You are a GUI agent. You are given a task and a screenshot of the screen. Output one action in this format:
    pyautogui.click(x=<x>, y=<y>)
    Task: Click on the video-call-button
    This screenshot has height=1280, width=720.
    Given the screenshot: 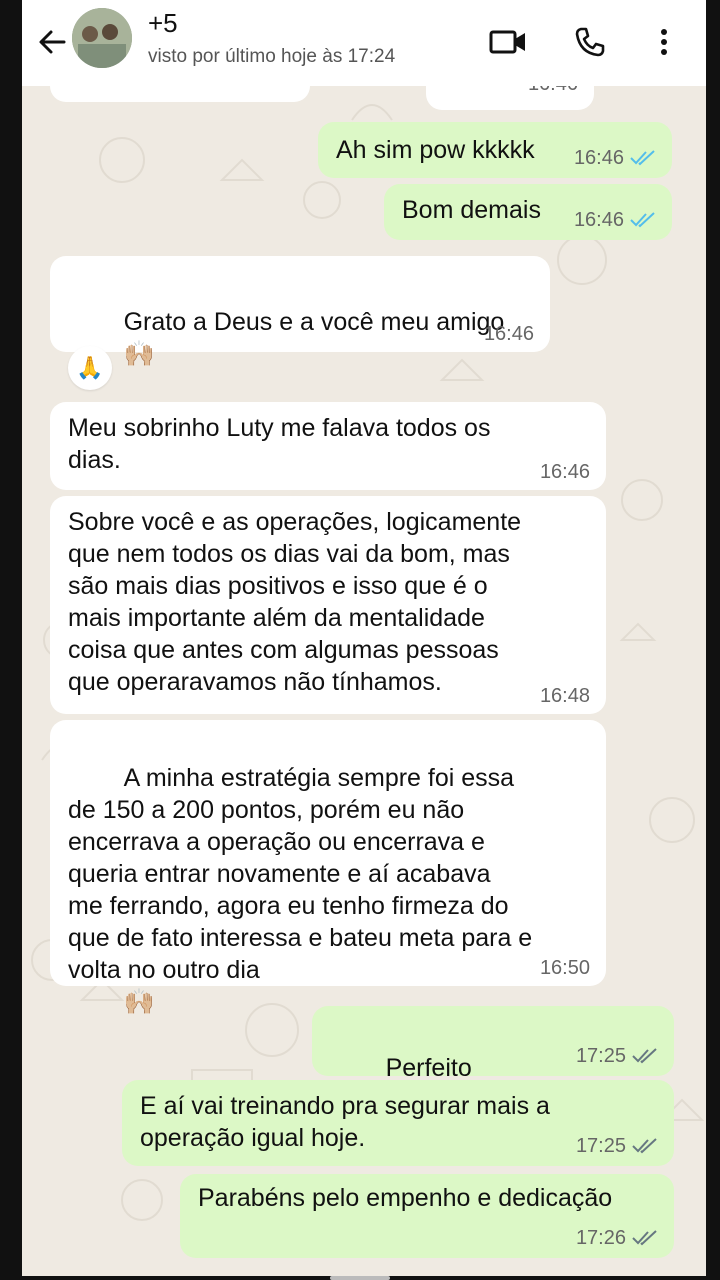 What is the action you would take?
    pyautogui.click(x=508, y=42)
    